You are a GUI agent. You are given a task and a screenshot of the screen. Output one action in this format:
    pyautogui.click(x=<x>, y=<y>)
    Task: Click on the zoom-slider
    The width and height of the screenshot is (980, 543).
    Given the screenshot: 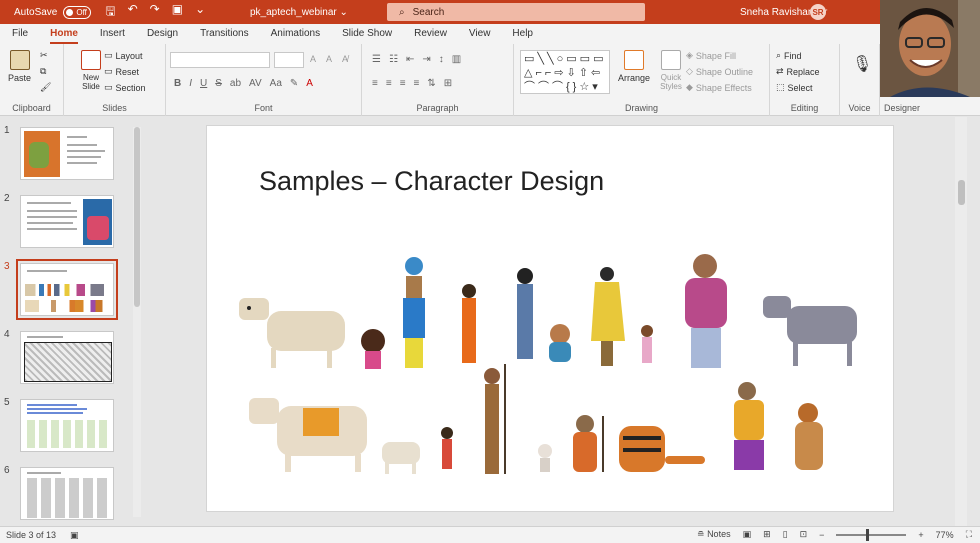 What is the action you would take?
    pyautogui.click(x=871, y=534)
    